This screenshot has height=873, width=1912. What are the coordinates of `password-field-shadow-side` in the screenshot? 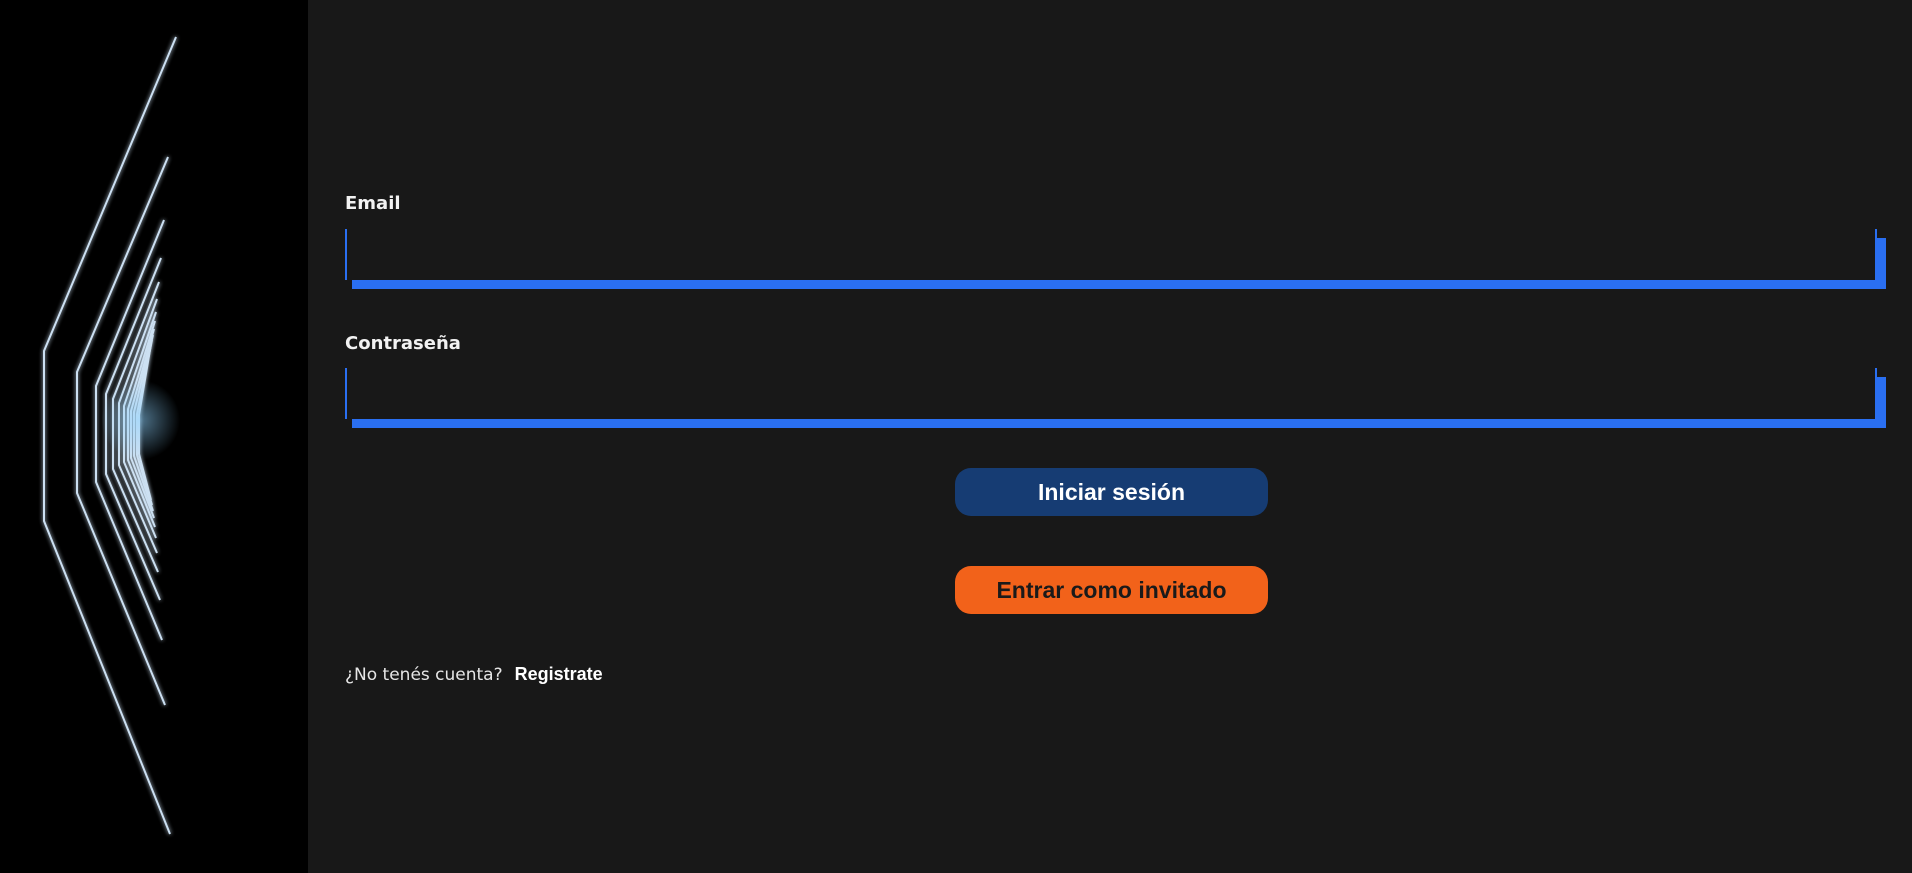 It's located at (1881, 402).